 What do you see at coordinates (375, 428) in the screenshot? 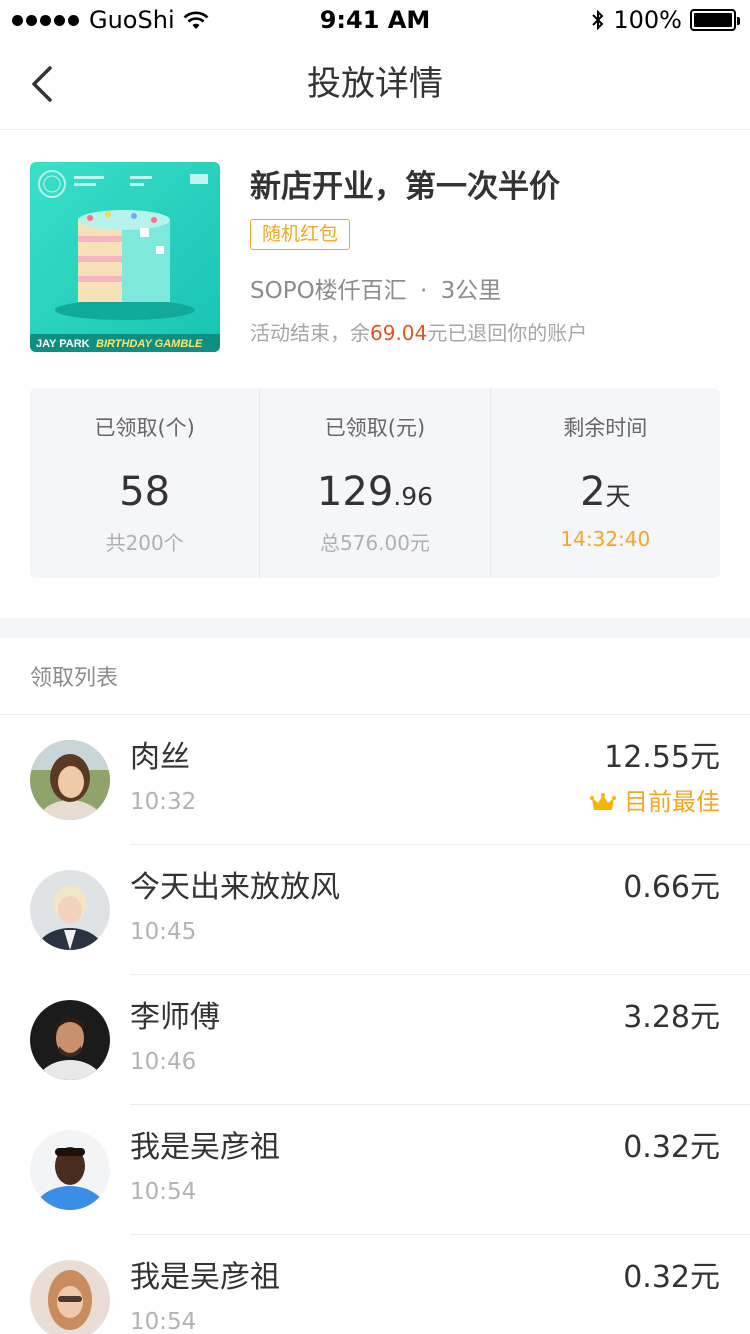
I see `stat-label: 已领取(元)` at bounding box center [375, 428].